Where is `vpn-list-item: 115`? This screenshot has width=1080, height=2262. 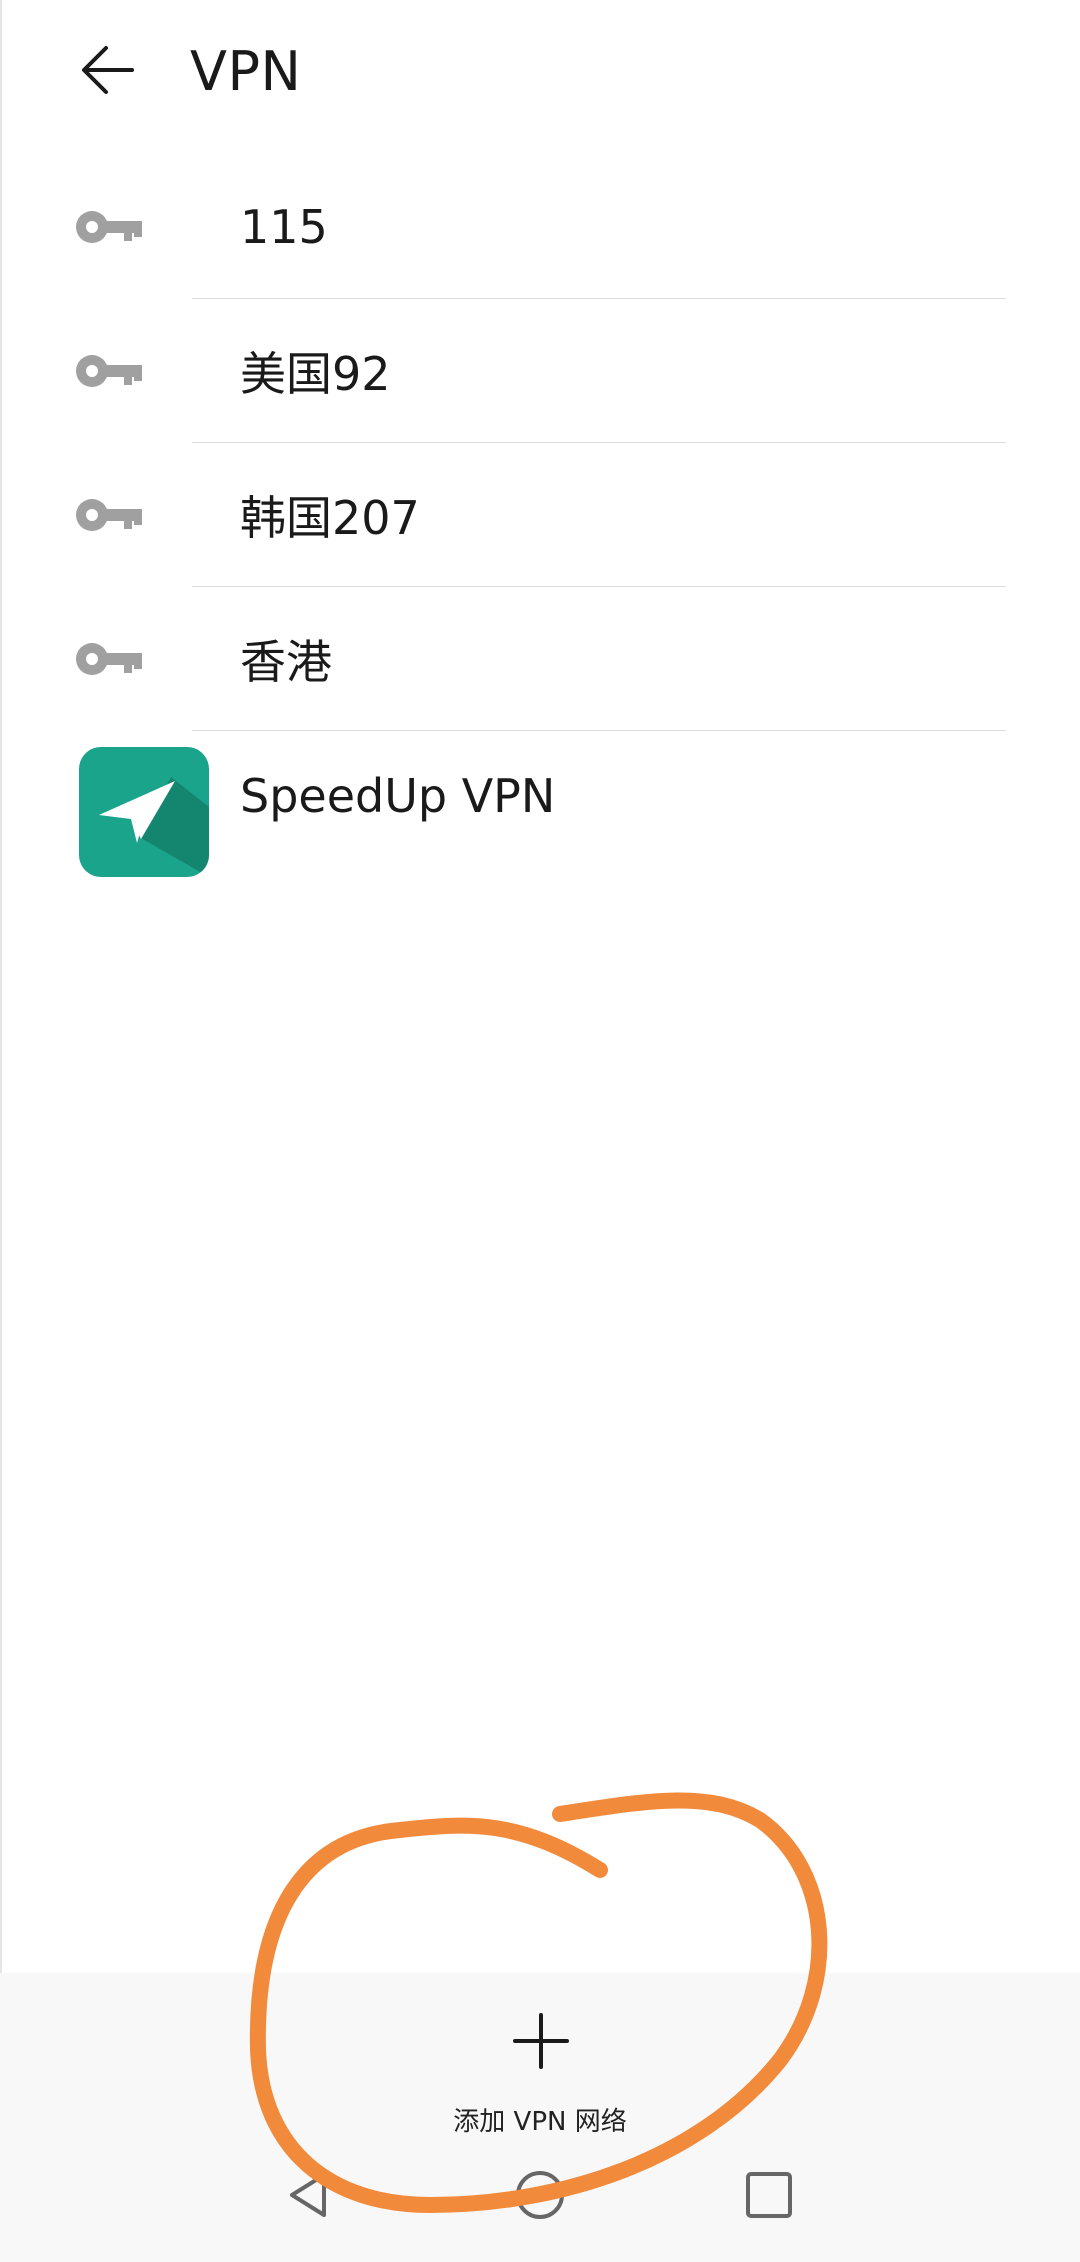
vpn-list-item: 115 is located at coordinates (540, 227).